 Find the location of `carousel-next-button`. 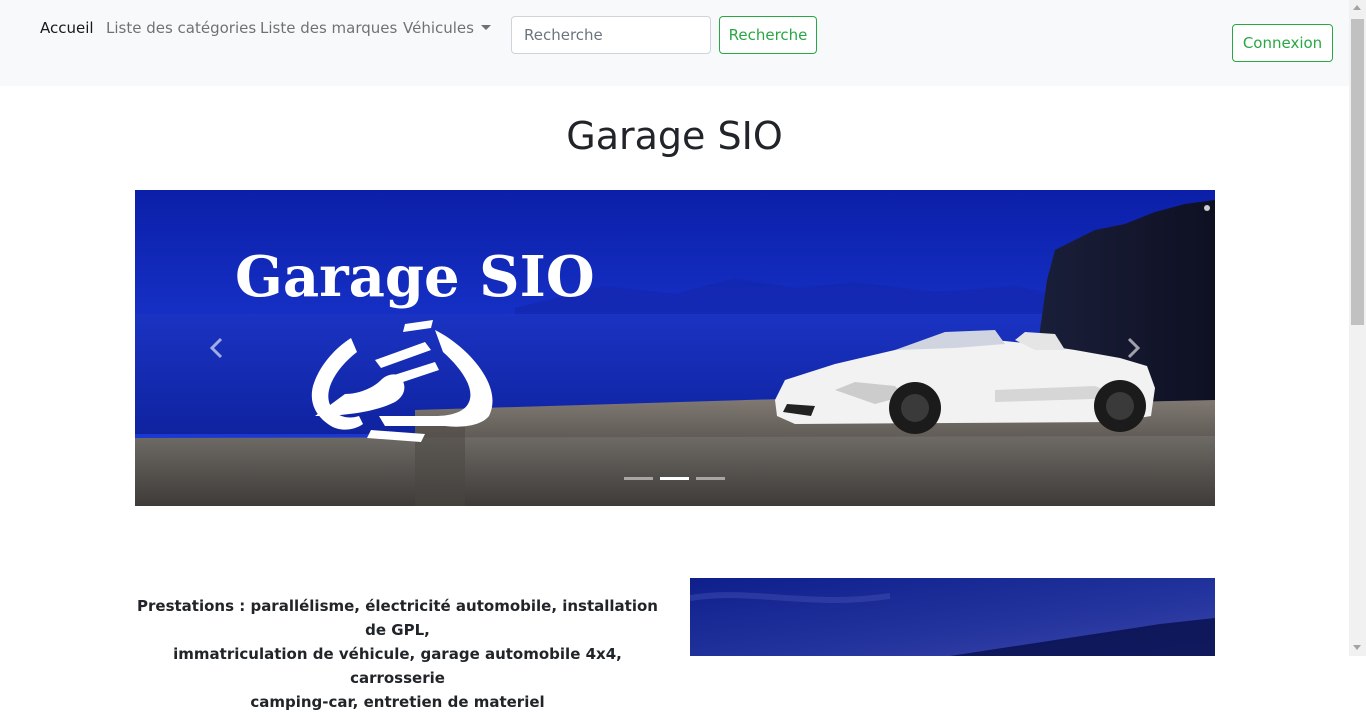

carousel-next-button is located at coordinates (1134, 348).